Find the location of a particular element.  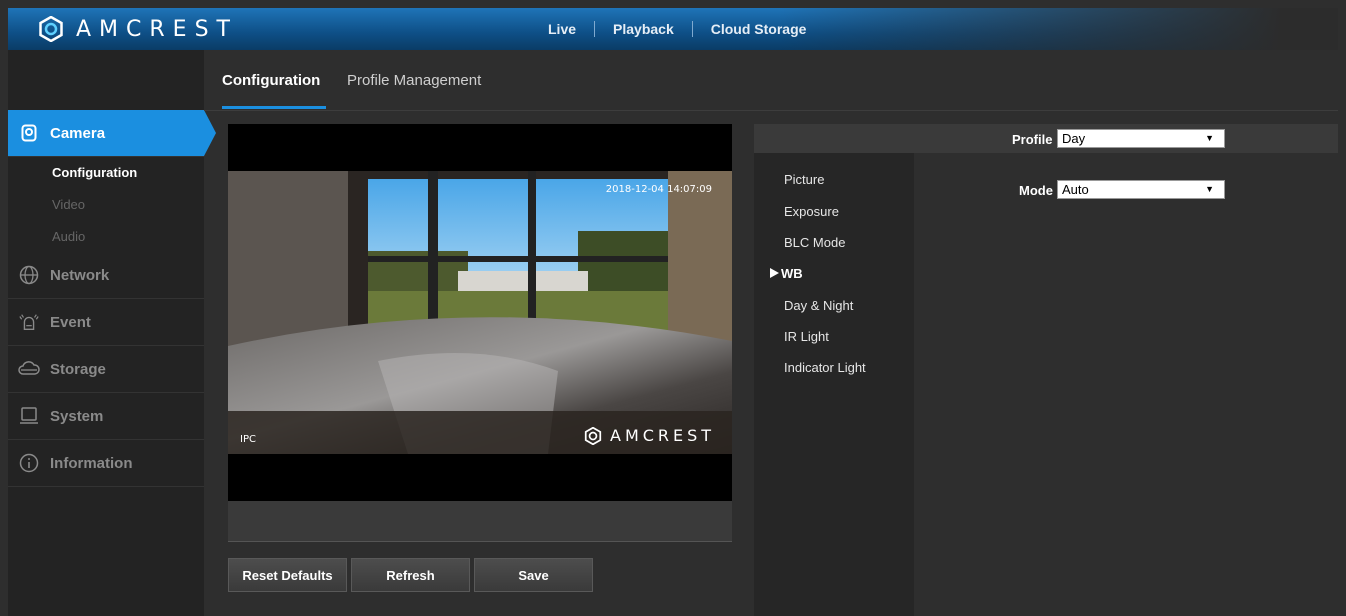

profile-select: Day ▼ is located at coordinates (1141, 138).